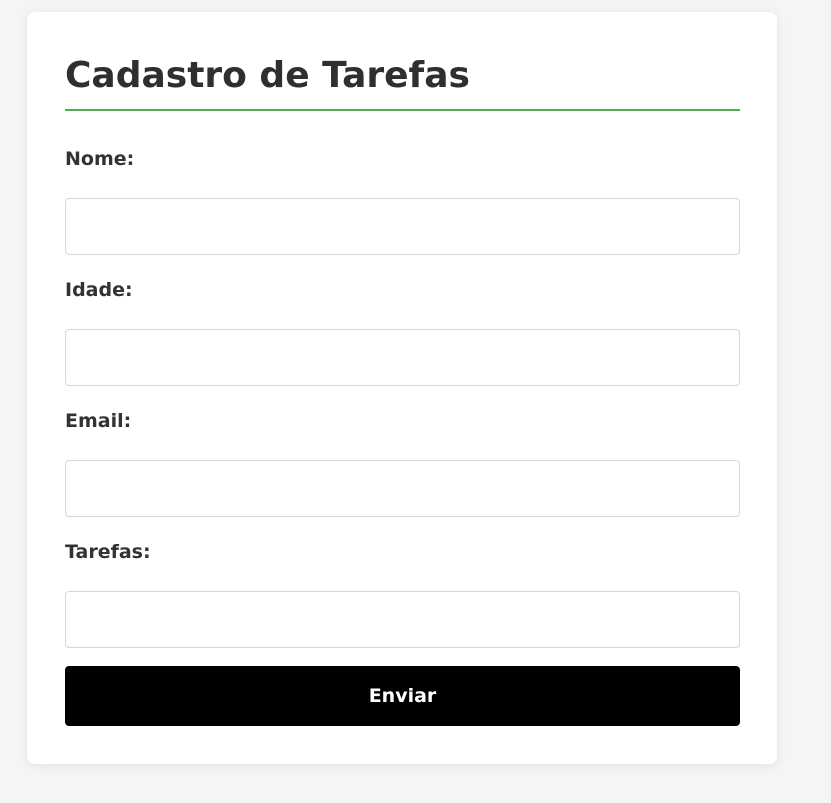  What do you see at coordinates (402, 110) in the screenshot?
I see `title-divider` at bounding box center [402, 110].